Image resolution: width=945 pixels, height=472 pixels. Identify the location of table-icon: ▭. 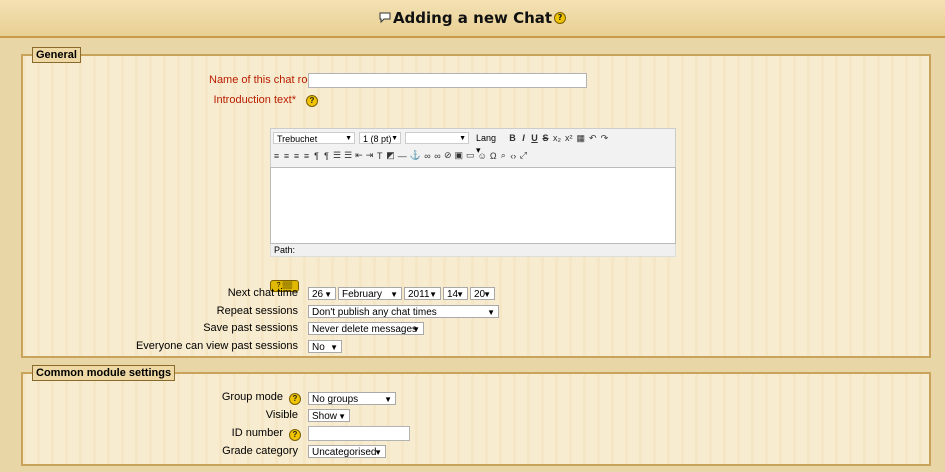
(470, 155).